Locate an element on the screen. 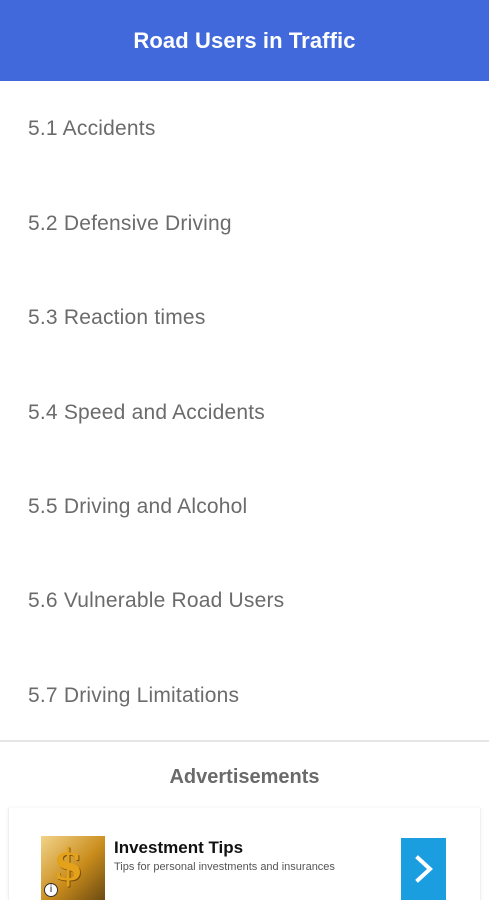  list-item-speed-and-accidents: 5.4 Speed and Accidents is located at coordinates (244, 413).